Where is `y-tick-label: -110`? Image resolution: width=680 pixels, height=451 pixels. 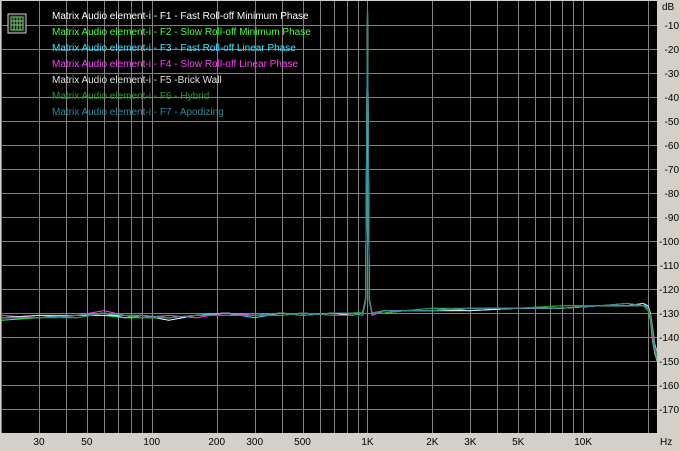
y-tick-label: -110 is located at coordinates (670, 266).